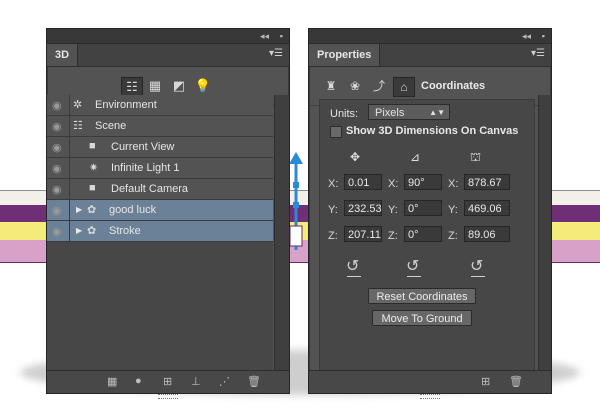  What do you see at coordinates (355, 86) in the screenshot?
I see `deform-icon: ❀` at bounding box center [355, 86].